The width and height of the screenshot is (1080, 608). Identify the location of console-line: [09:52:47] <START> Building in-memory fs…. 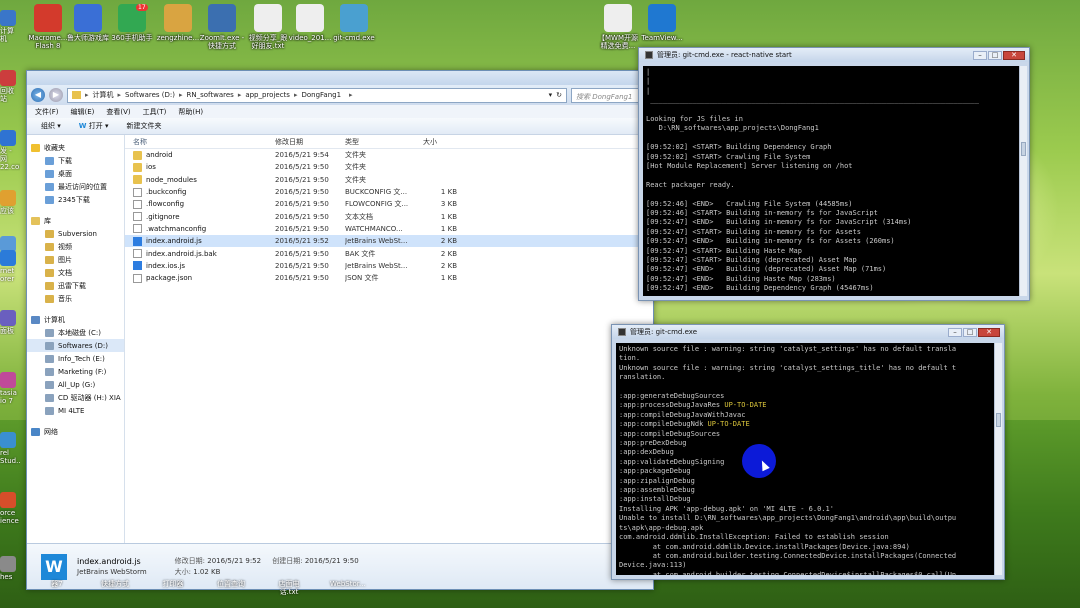
(753, 231).